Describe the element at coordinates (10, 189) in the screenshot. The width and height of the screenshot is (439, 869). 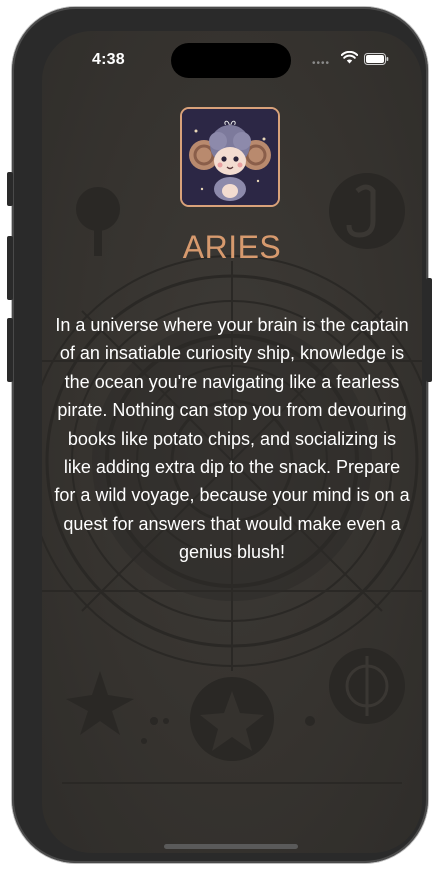
I see `silent-switch` at that location.